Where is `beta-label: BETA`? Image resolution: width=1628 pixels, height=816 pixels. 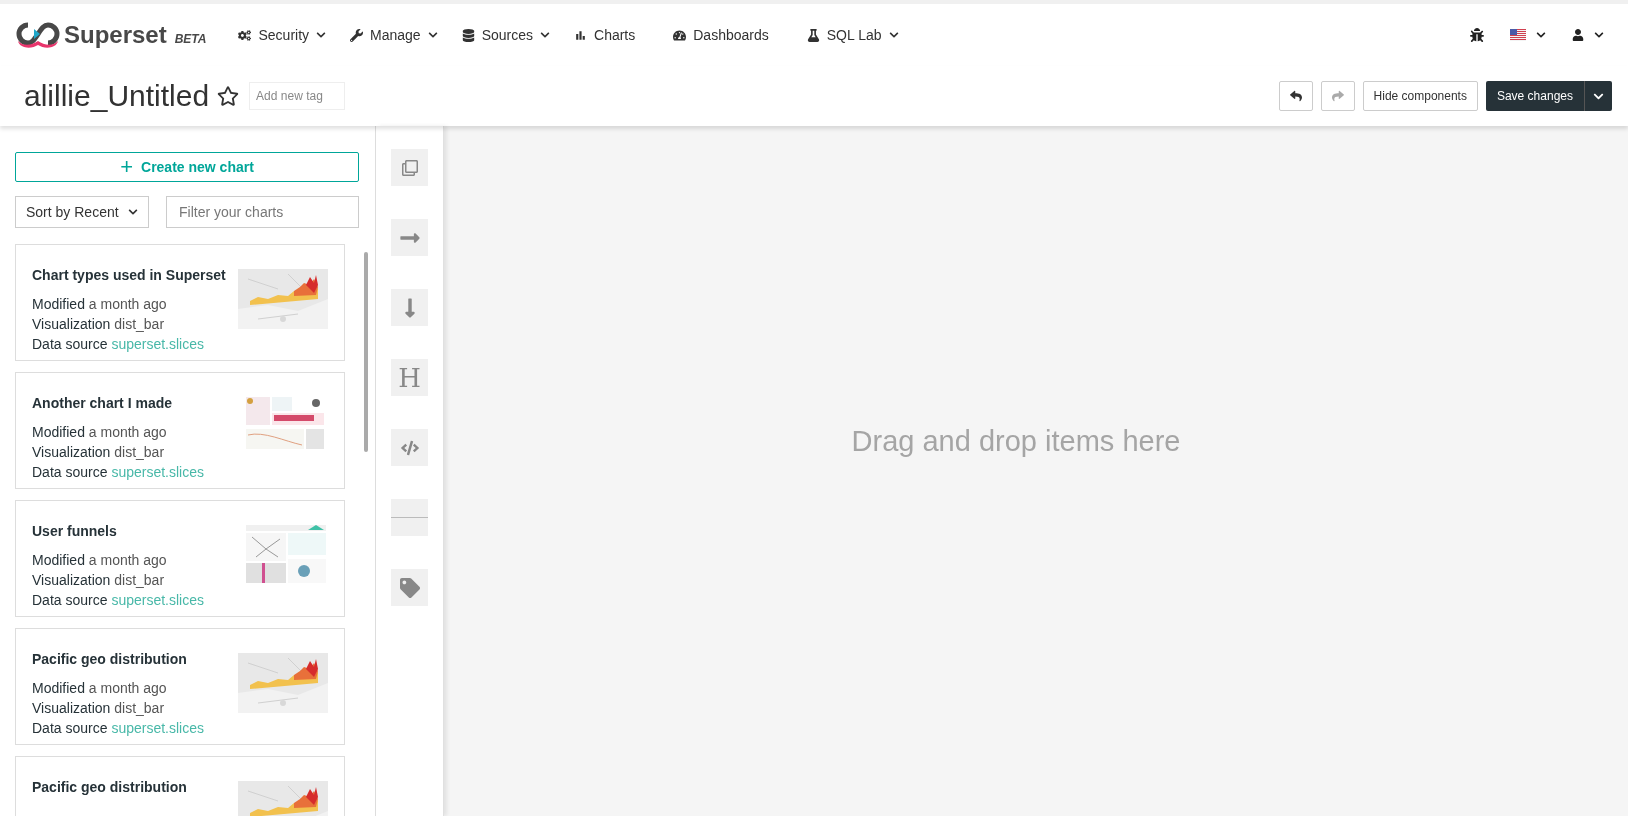 beta-label: BETA is located at coordinates (190, 39).